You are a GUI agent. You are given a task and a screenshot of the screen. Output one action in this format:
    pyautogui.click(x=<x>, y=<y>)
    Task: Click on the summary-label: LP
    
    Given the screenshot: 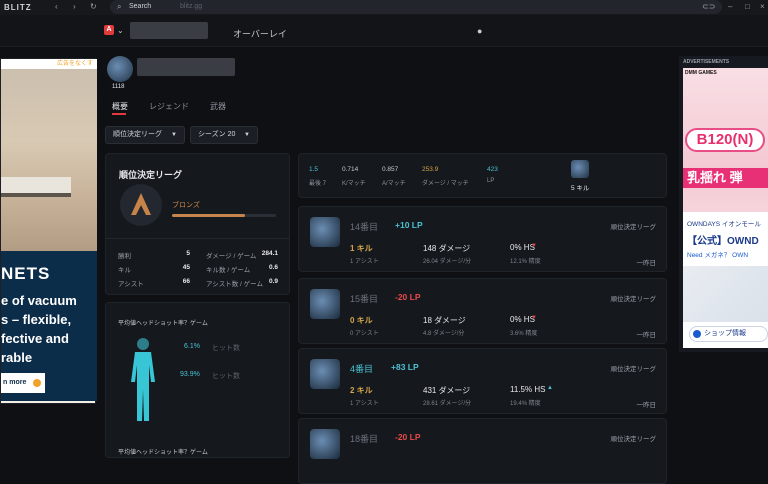 What is the action you would take?
    pyautogui.click(x=491, y=181)
    